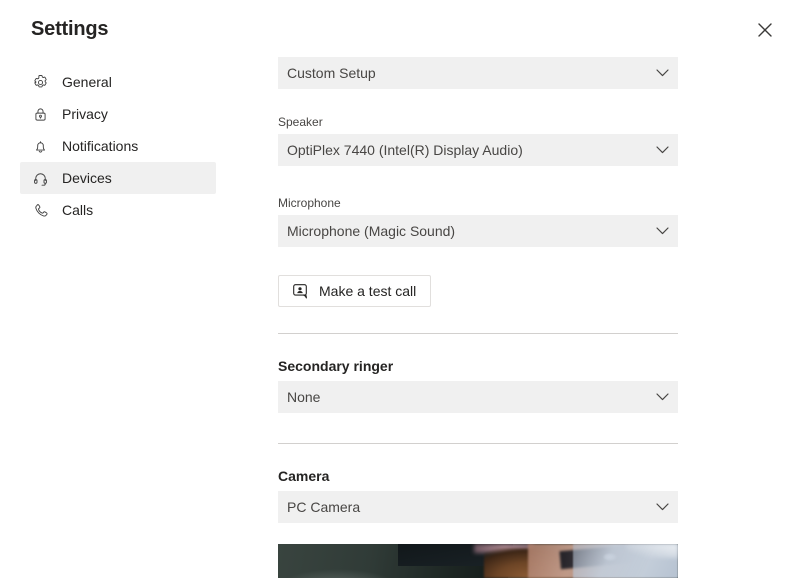 The height and width of the screenshot is (578, 797). Describe the element at coordinates (304, 476) in the screenshot. I see `camera-heading: Camera` at that location.